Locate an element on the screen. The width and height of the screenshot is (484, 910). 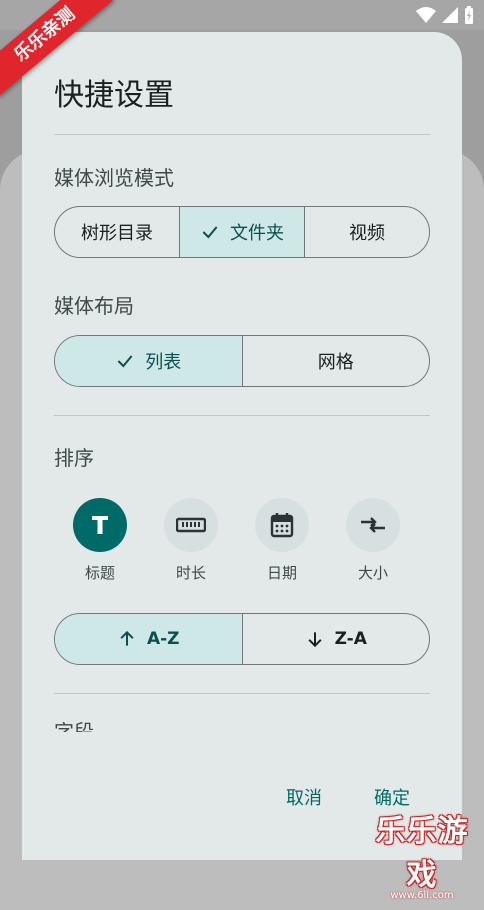
signal-icon is located at coordinates (450, 15).